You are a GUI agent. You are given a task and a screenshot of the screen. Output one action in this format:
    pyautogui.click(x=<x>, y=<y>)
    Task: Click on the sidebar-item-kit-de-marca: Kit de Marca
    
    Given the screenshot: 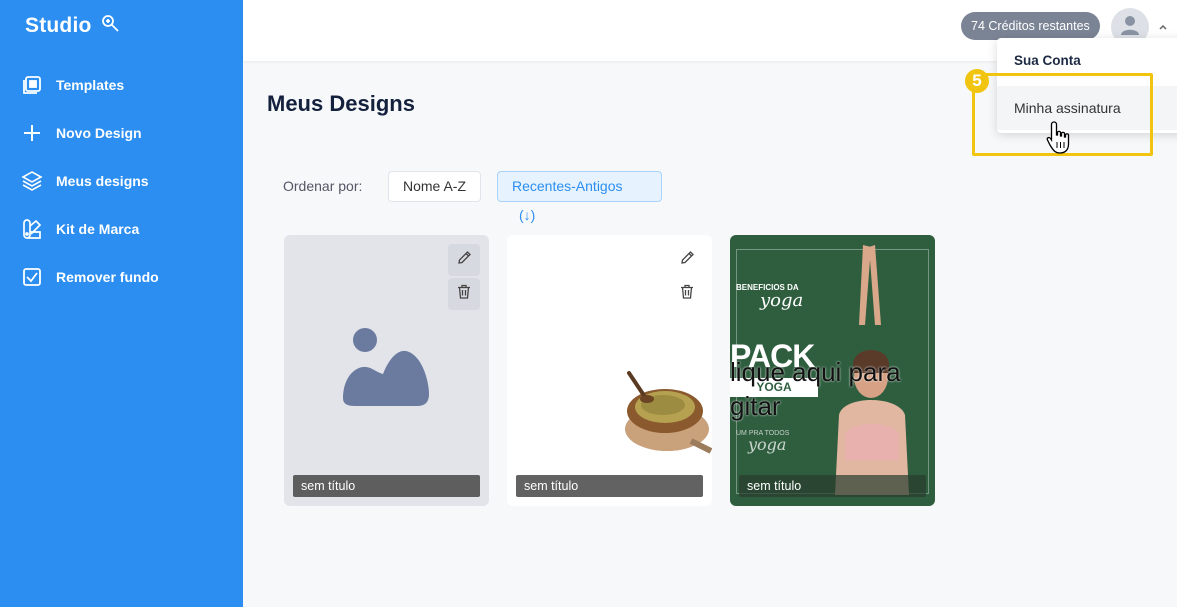 What is the action you would take?
    pyautogui.click(x=121, y=229)
    